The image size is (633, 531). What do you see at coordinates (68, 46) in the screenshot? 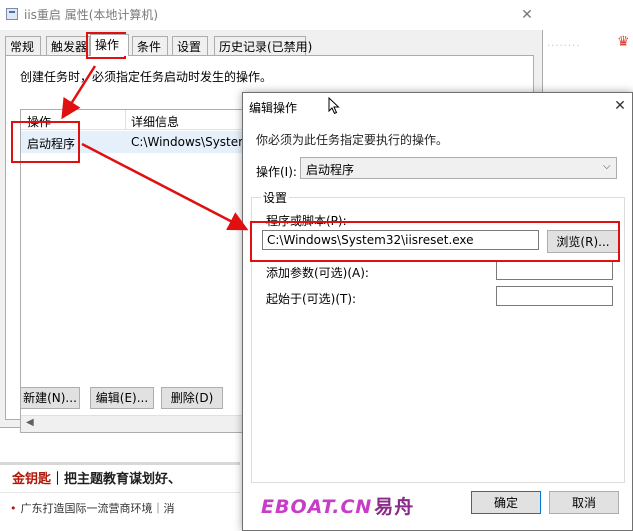
I see `tab-triggers: 触发器` at bounding box center [68, 46].